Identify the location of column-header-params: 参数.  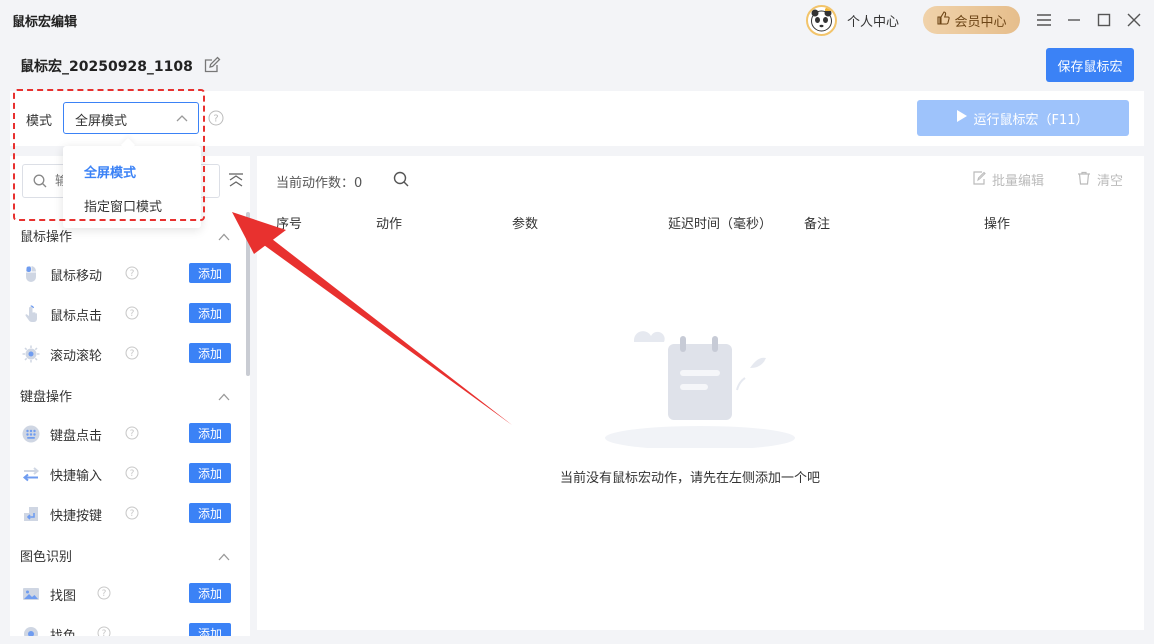
(525, 224).